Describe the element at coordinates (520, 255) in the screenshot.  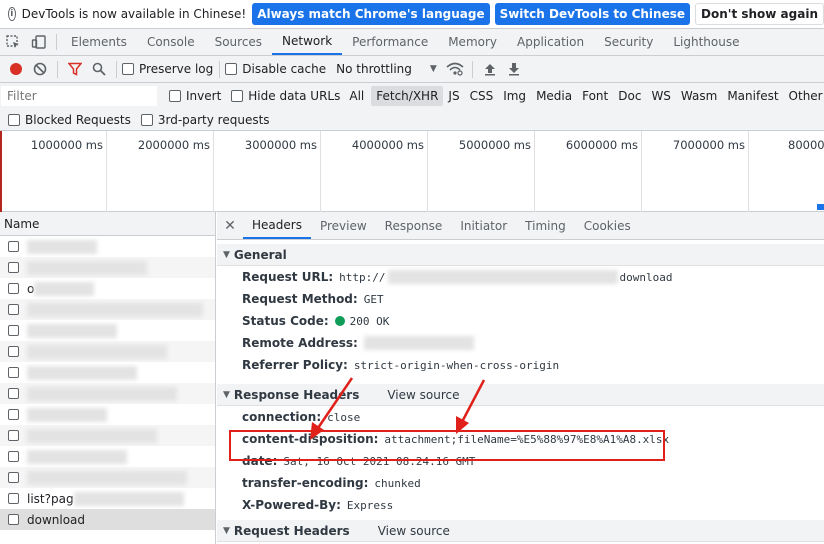
I see `general-section-header: ▼ General` at that location.